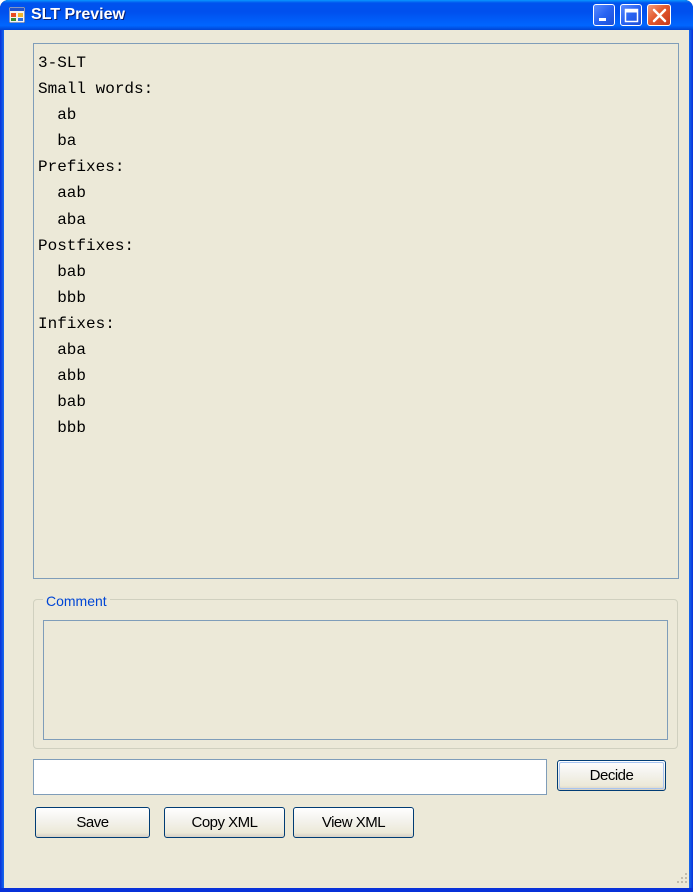 The width and height of the screenshot is (693, 892). I want to click on minimize-icon, so click(602, 19).